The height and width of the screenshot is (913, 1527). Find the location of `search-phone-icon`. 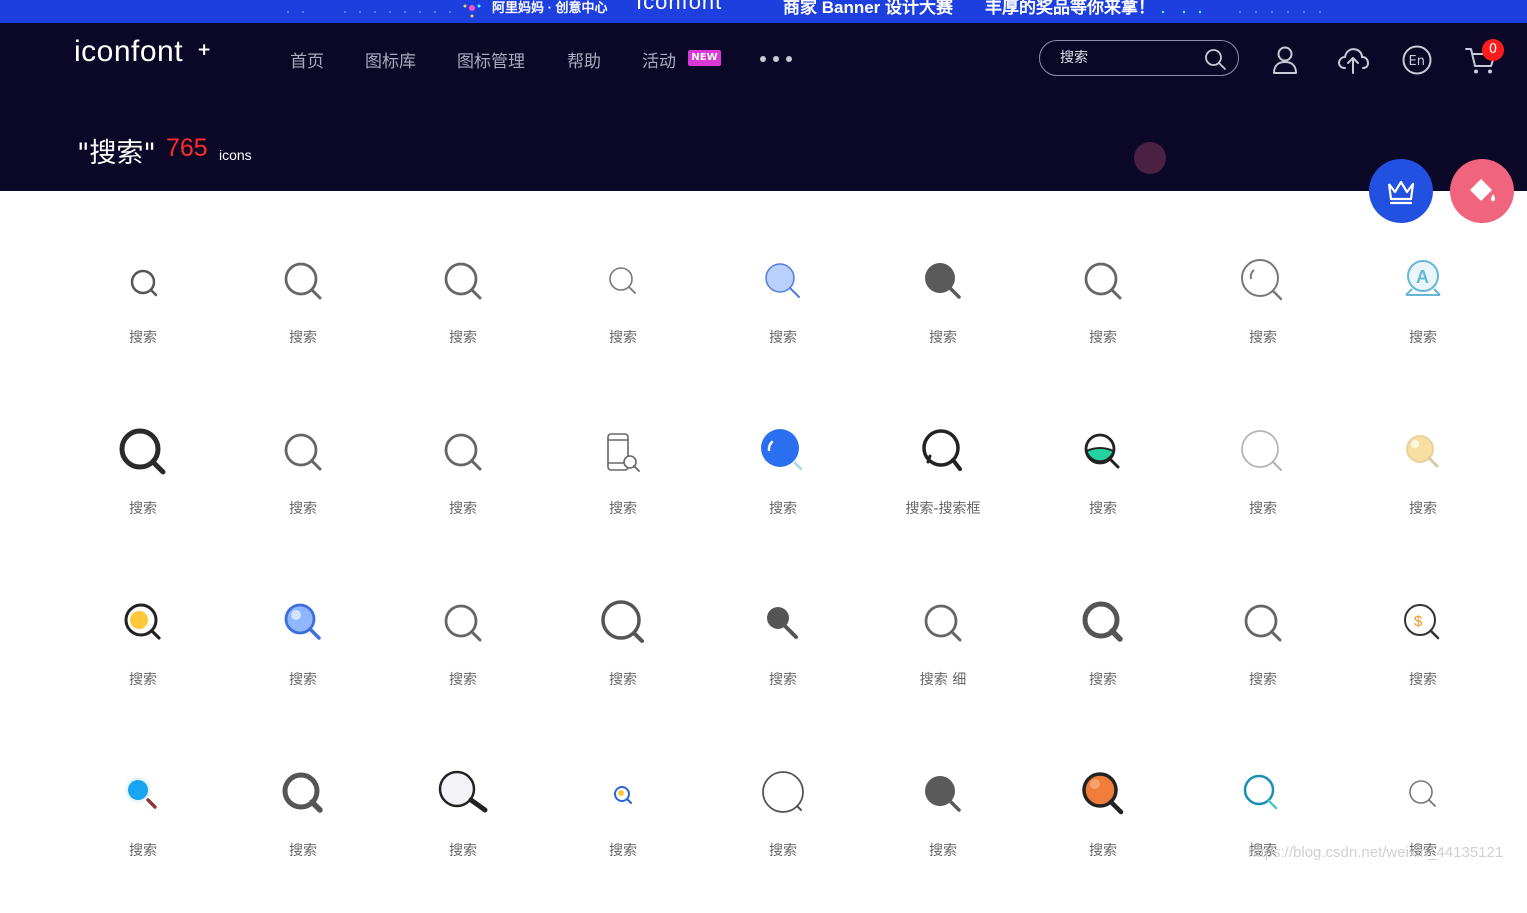

search-phone-icon is located at coordinates (623, 452).